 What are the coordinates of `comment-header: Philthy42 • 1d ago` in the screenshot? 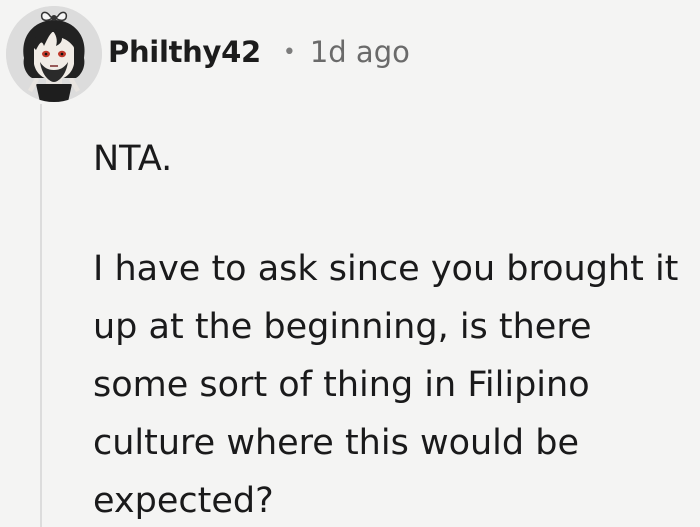 It's located at (259, 52).